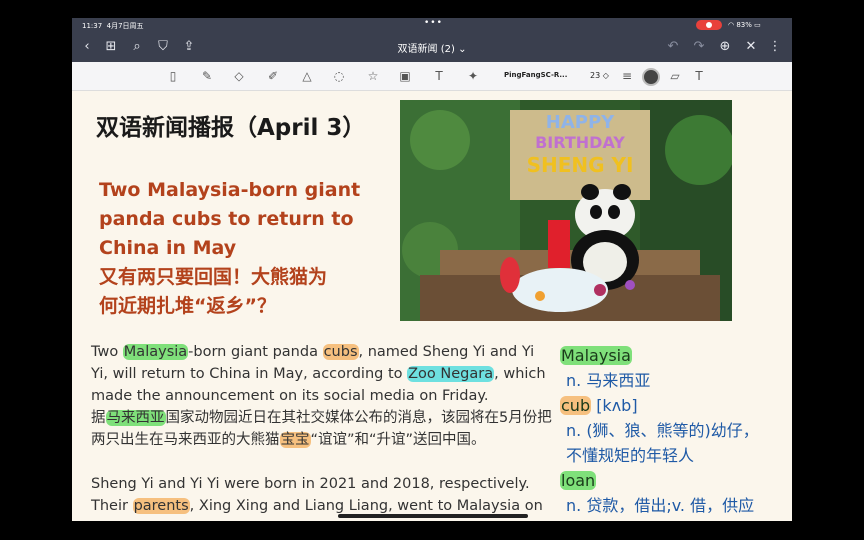  Describe the element at coordinates (173, 76) in the screenshot. I see `read-mode-icon: ▯` at that location.